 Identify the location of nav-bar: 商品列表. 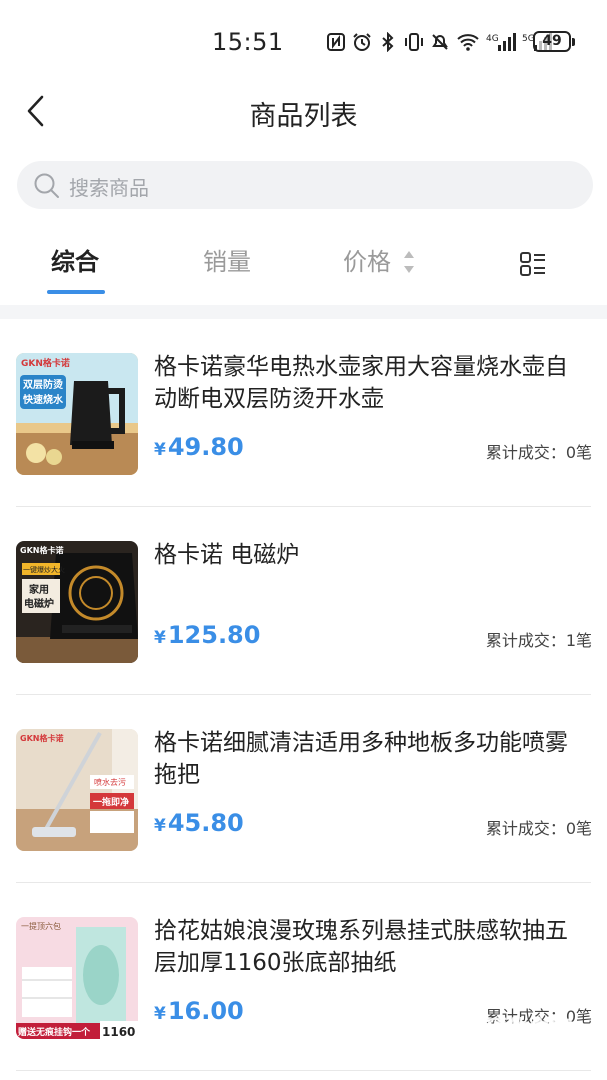
(303, 111).